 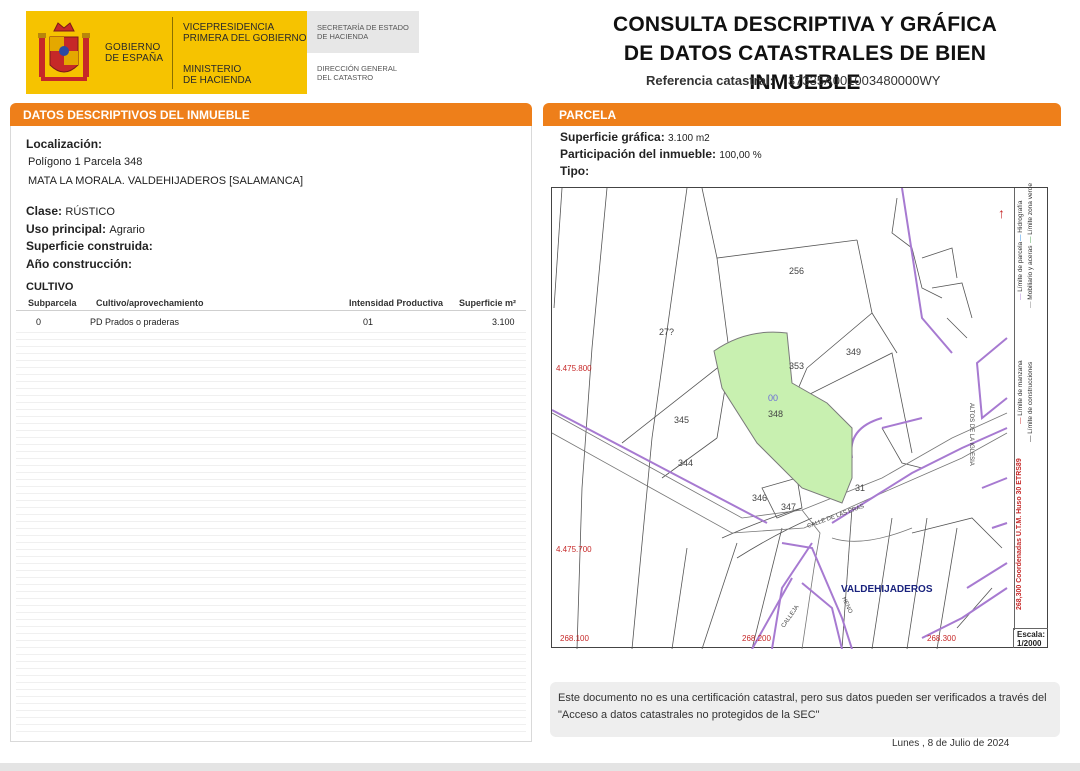 I want to click on td-cultivo: PD Prados o praderas, so click(x=135, y=322).